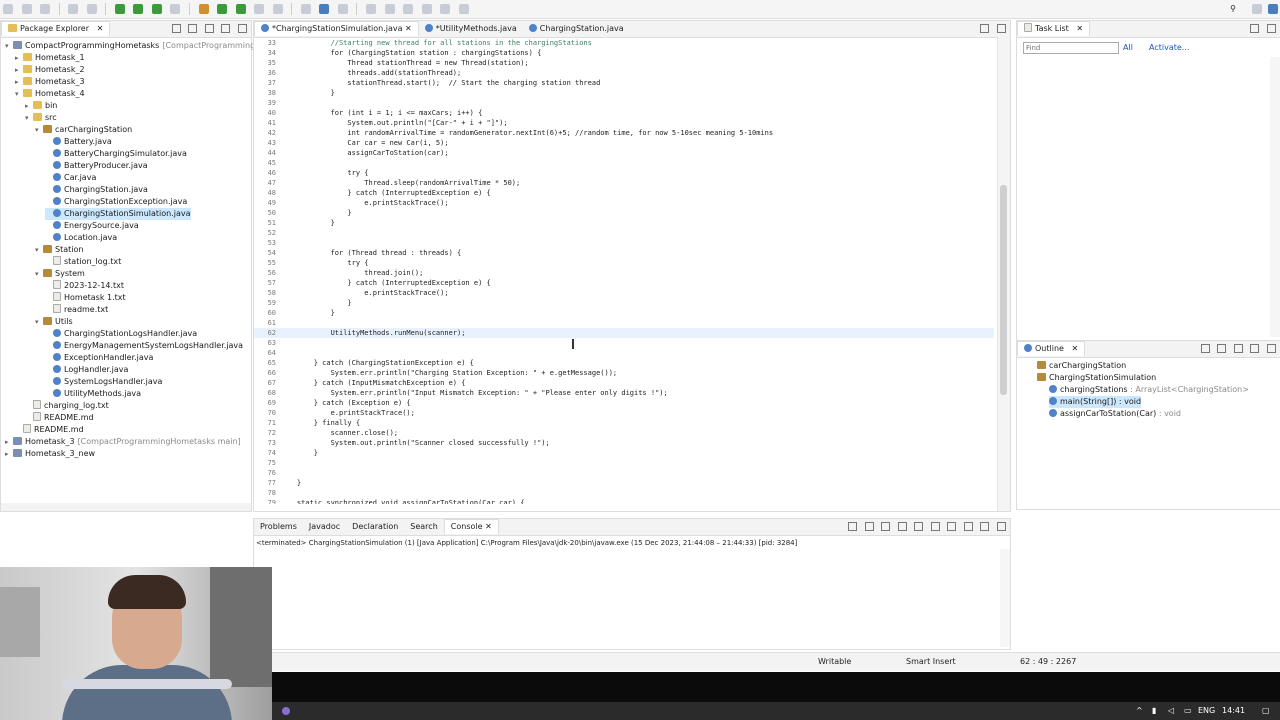 The image size is (1280, 720). What do you see at coordinates (50, 58) in the screenshot?
I see `tree-item: ▸ Hometask_1` at bounding box center [50, 58].